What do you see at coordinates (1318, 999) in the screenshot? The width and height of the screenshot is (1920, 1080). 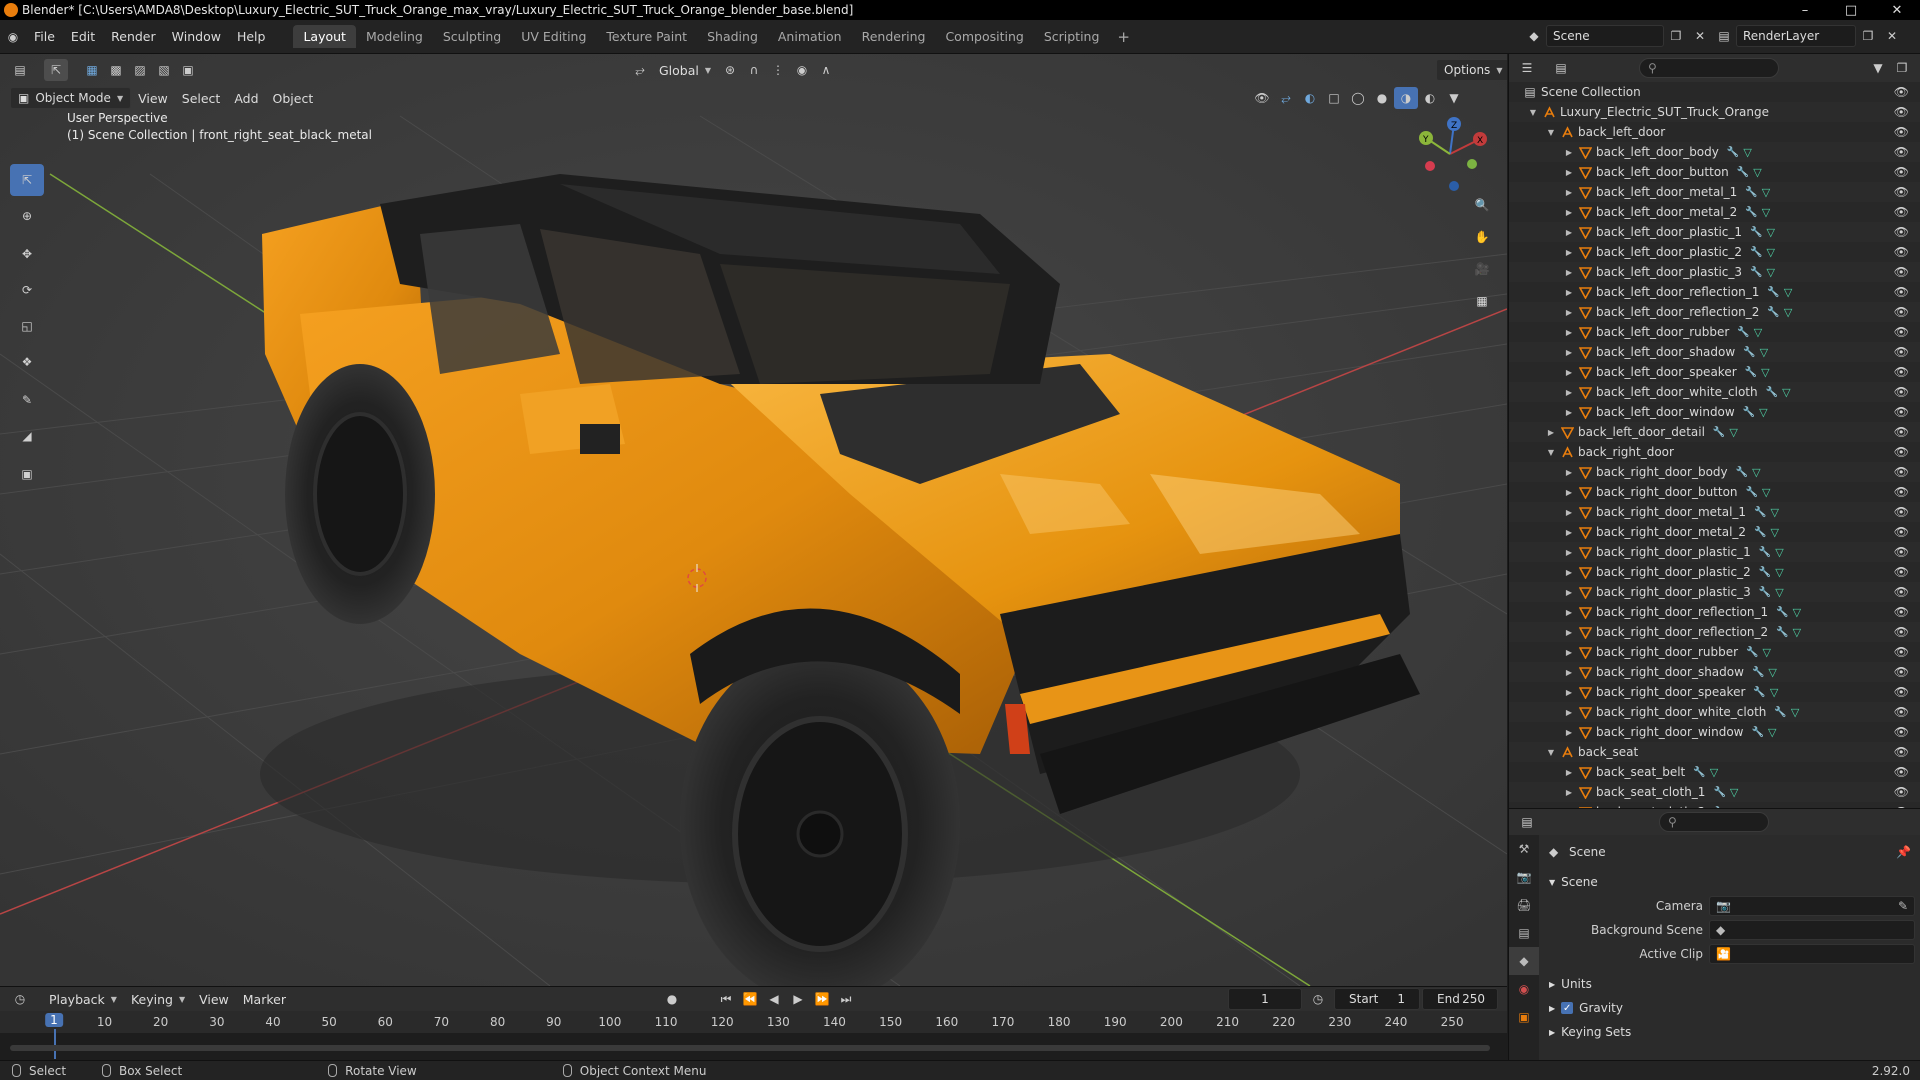 I see `preview-range-icon: ◷` at bounding box center [1318, 999].